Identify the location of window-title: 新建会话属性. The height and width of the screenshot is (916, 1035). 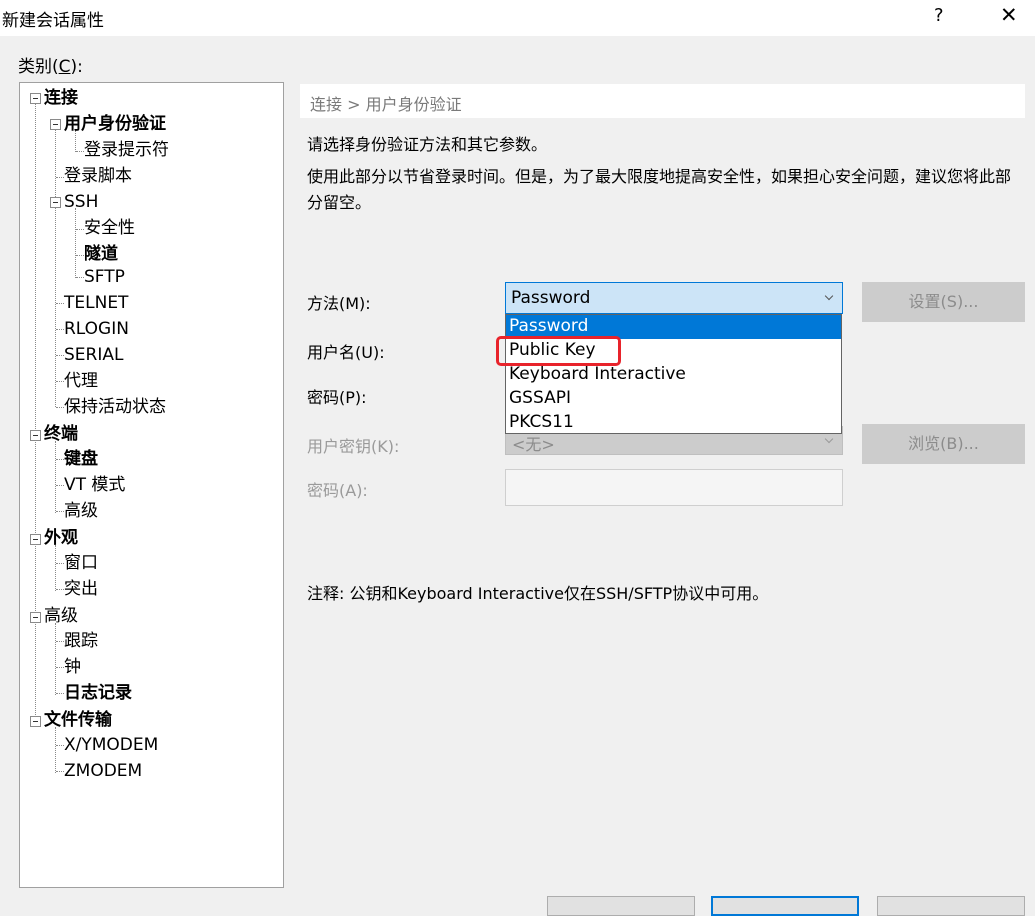
(53, 21).